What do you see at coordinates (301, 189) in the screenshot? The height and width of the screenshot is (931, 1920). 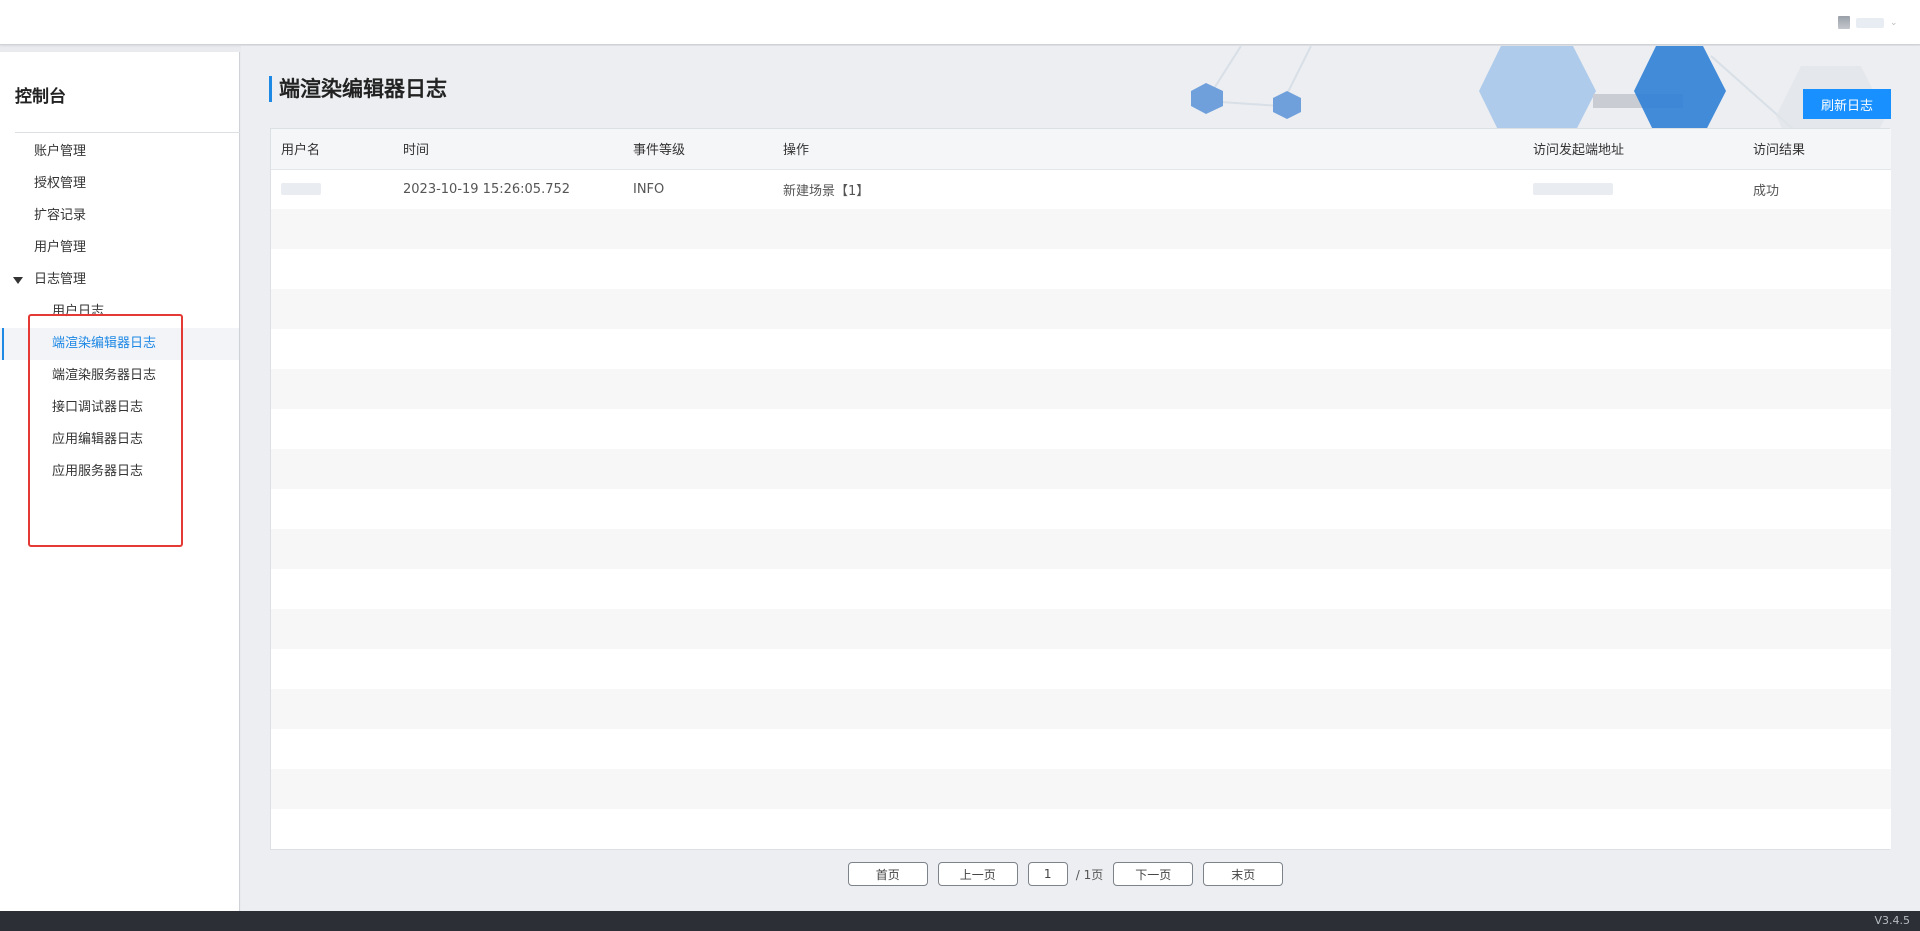 I see `redacted-username` at bounding box center [301, 189].